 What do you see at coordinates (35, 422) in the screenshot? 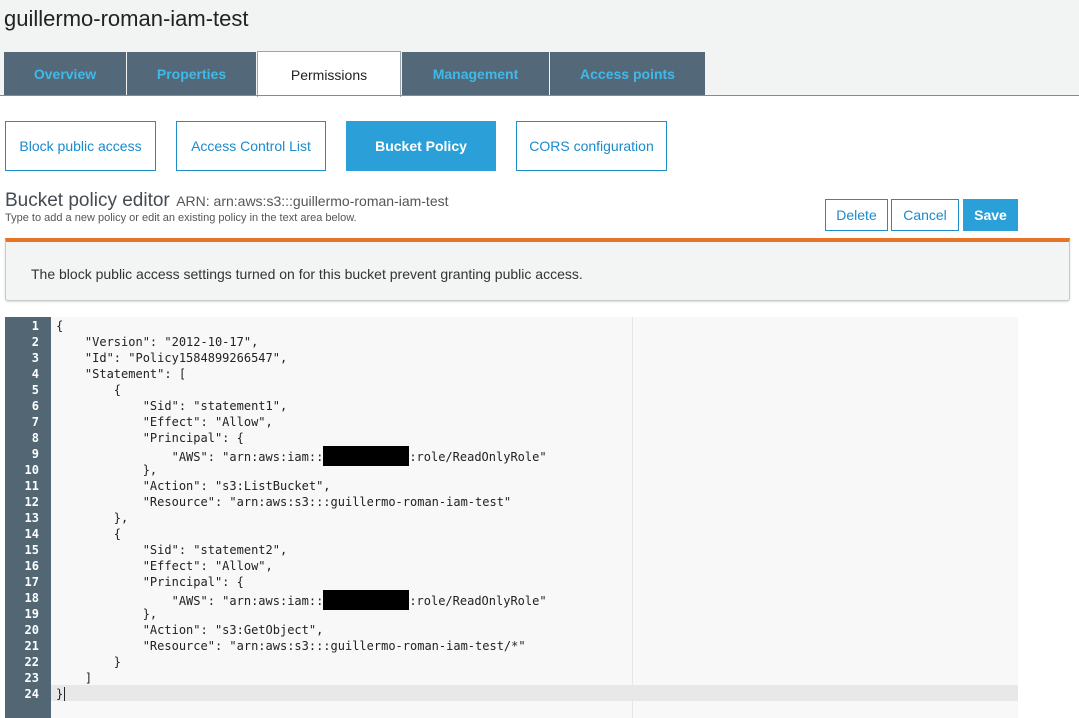
I see `line-number: 7` at bounding box center [35, 422].